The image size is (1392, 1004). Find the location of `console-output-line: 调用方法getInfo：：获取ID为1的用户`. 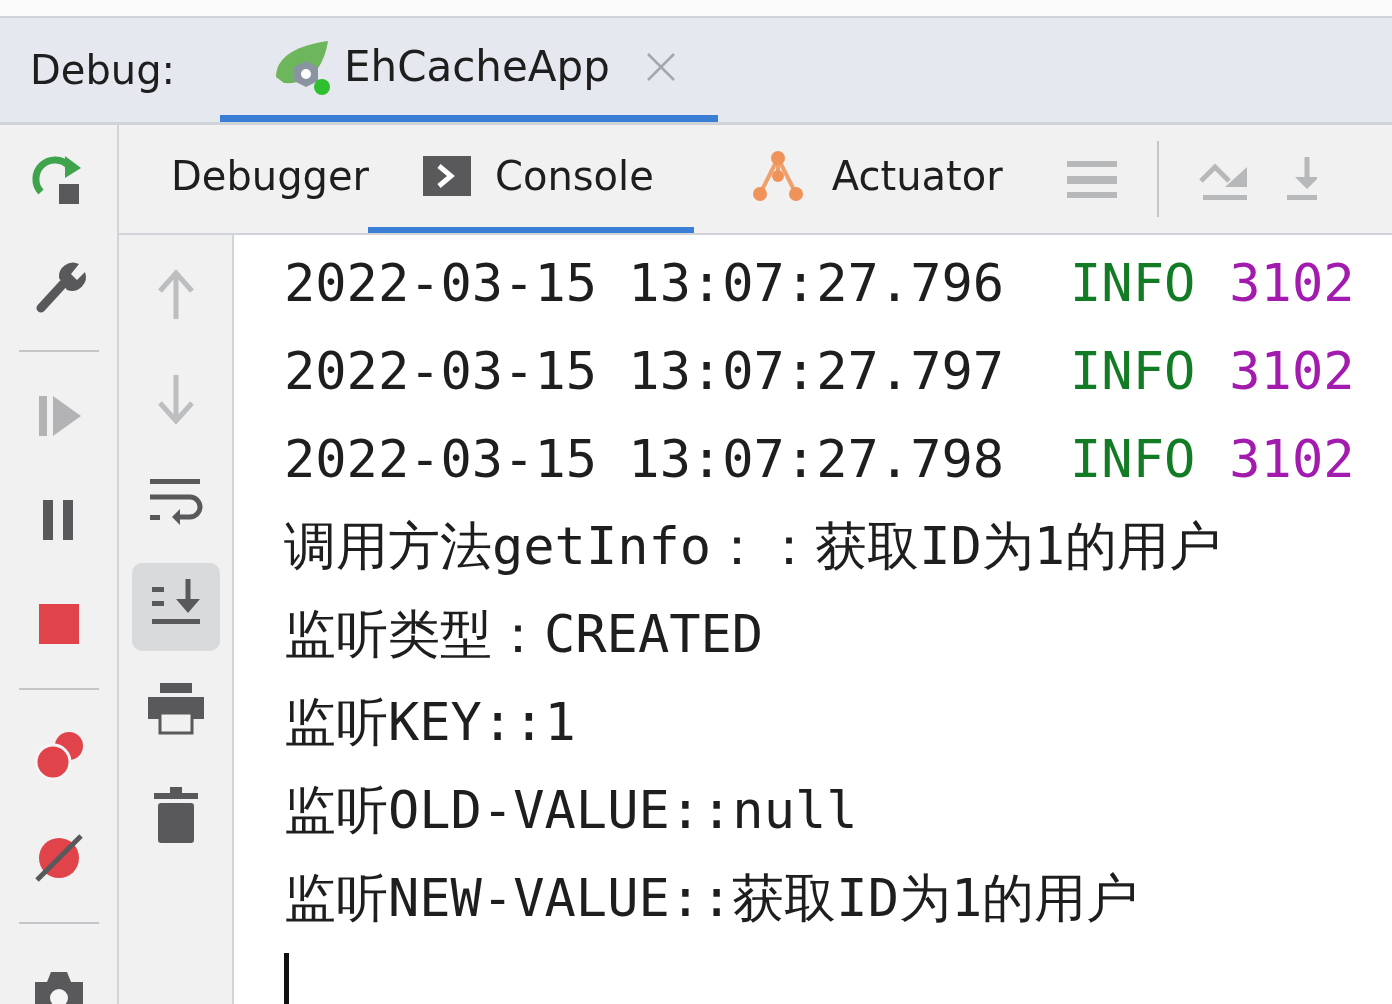

console-output-line: 调用方法getInfo：：获取ID为1的用户 is located at coordinates (753, 546).